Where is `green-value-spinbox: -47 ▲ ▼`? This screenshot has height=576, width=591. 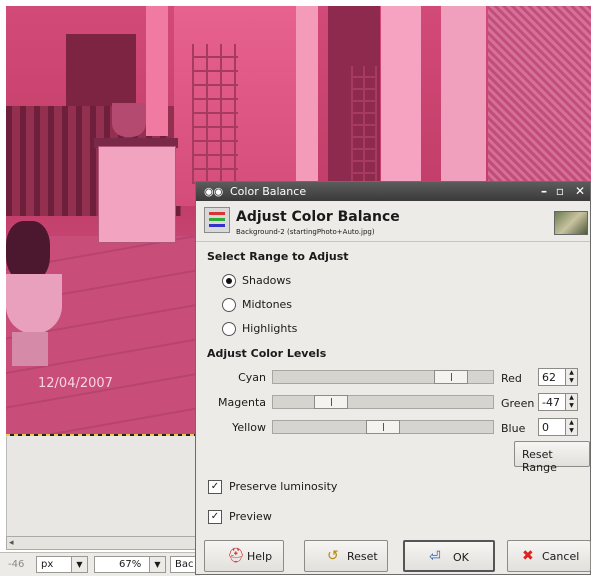 green-value-spinbox: -47 ▲ ▼ is located at coordinates (558, 402).